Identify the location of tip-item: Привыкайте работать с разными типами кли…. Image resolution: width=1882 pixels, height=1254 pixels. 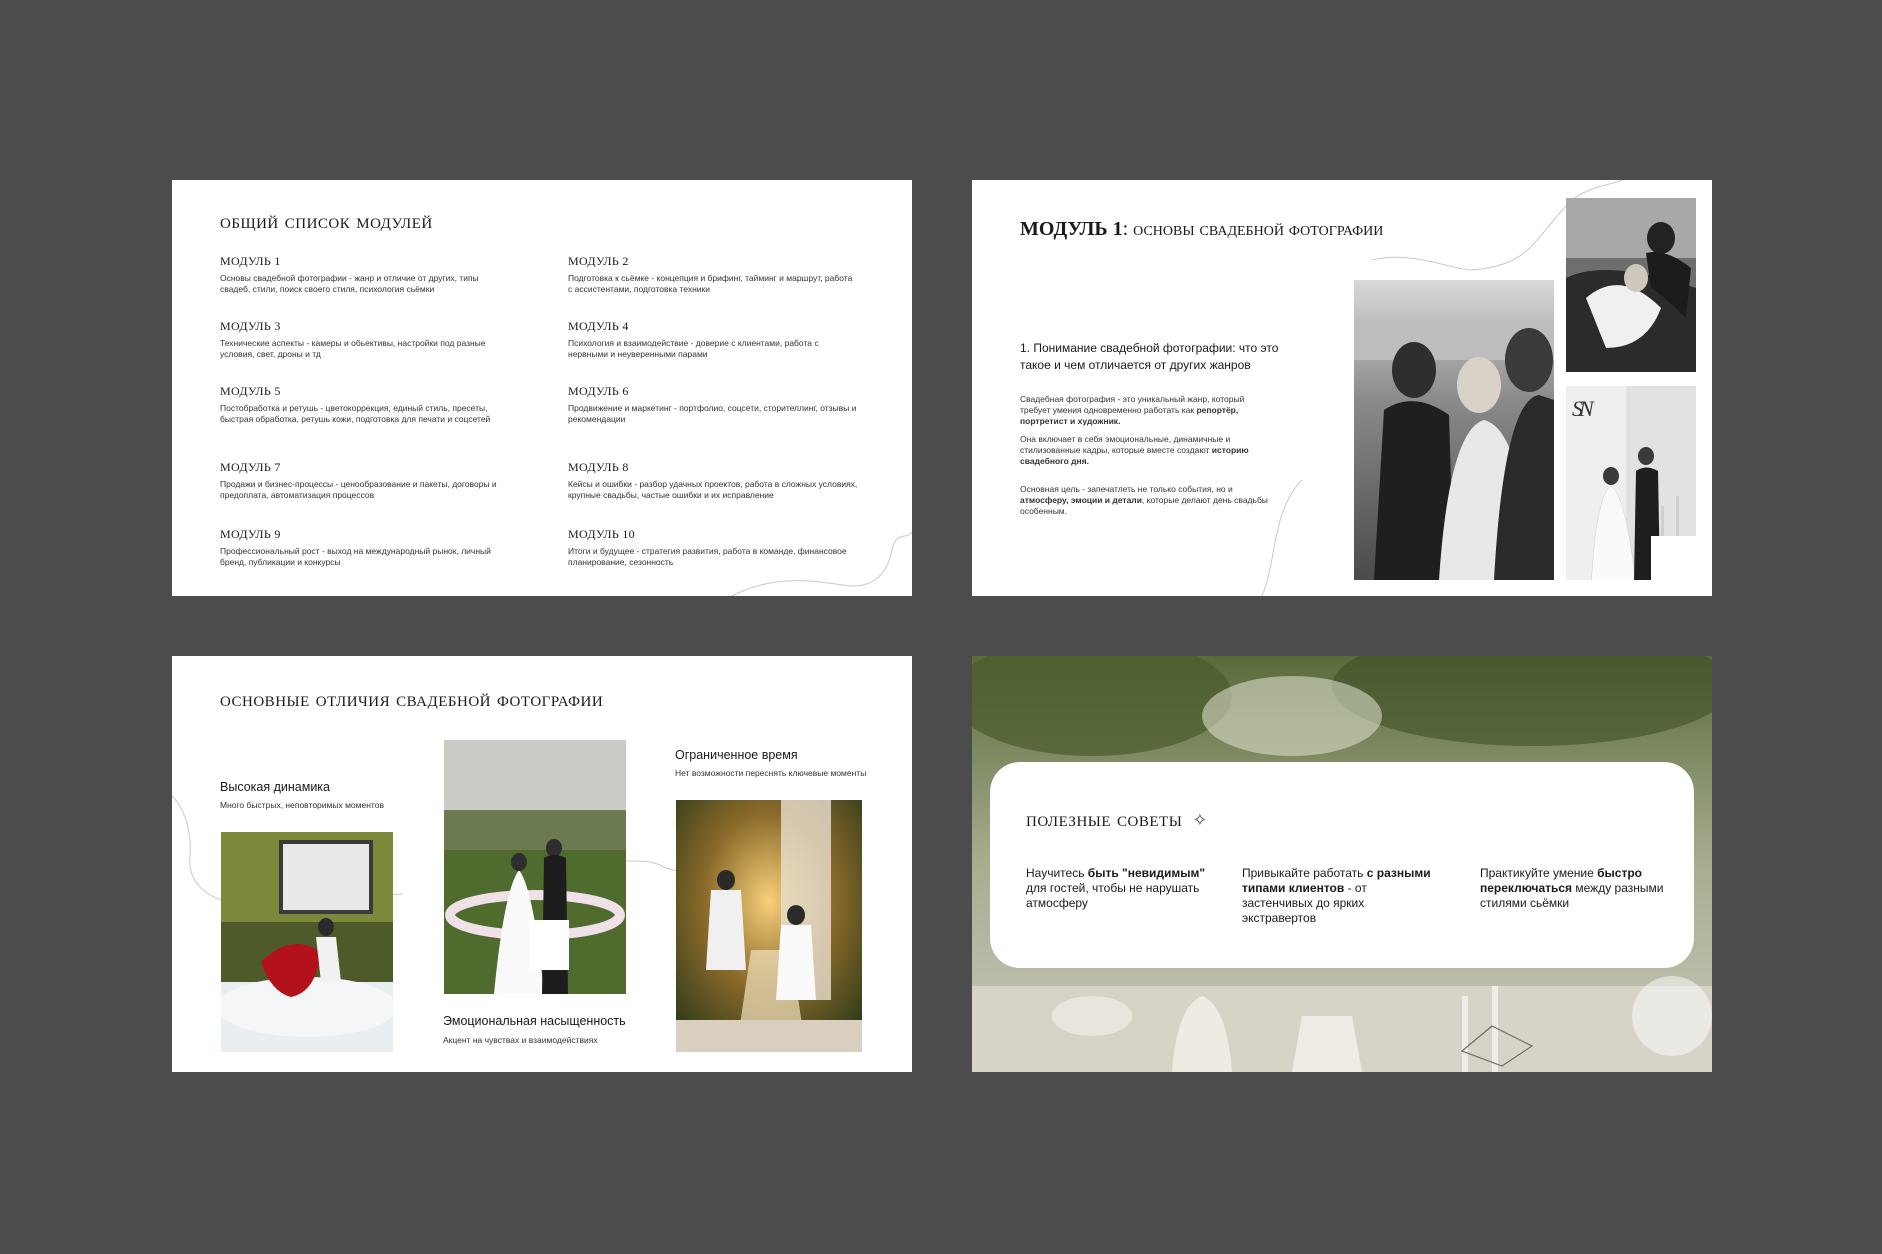
(1337, 896).